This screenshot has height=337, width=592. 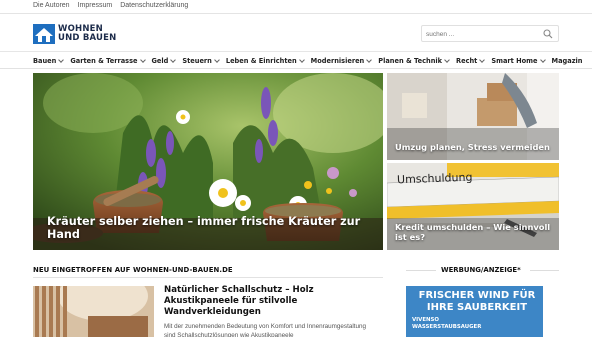 I want to click on link-imprint: Impressum, so click(x=95, y=5).